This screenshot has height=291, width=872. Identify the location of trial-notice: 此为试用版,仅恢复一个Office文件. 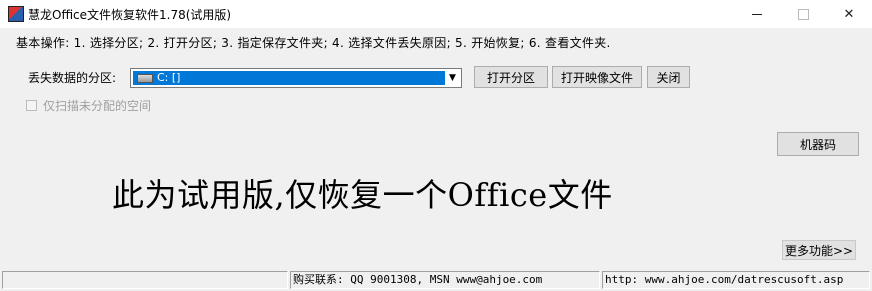
(362, 195).